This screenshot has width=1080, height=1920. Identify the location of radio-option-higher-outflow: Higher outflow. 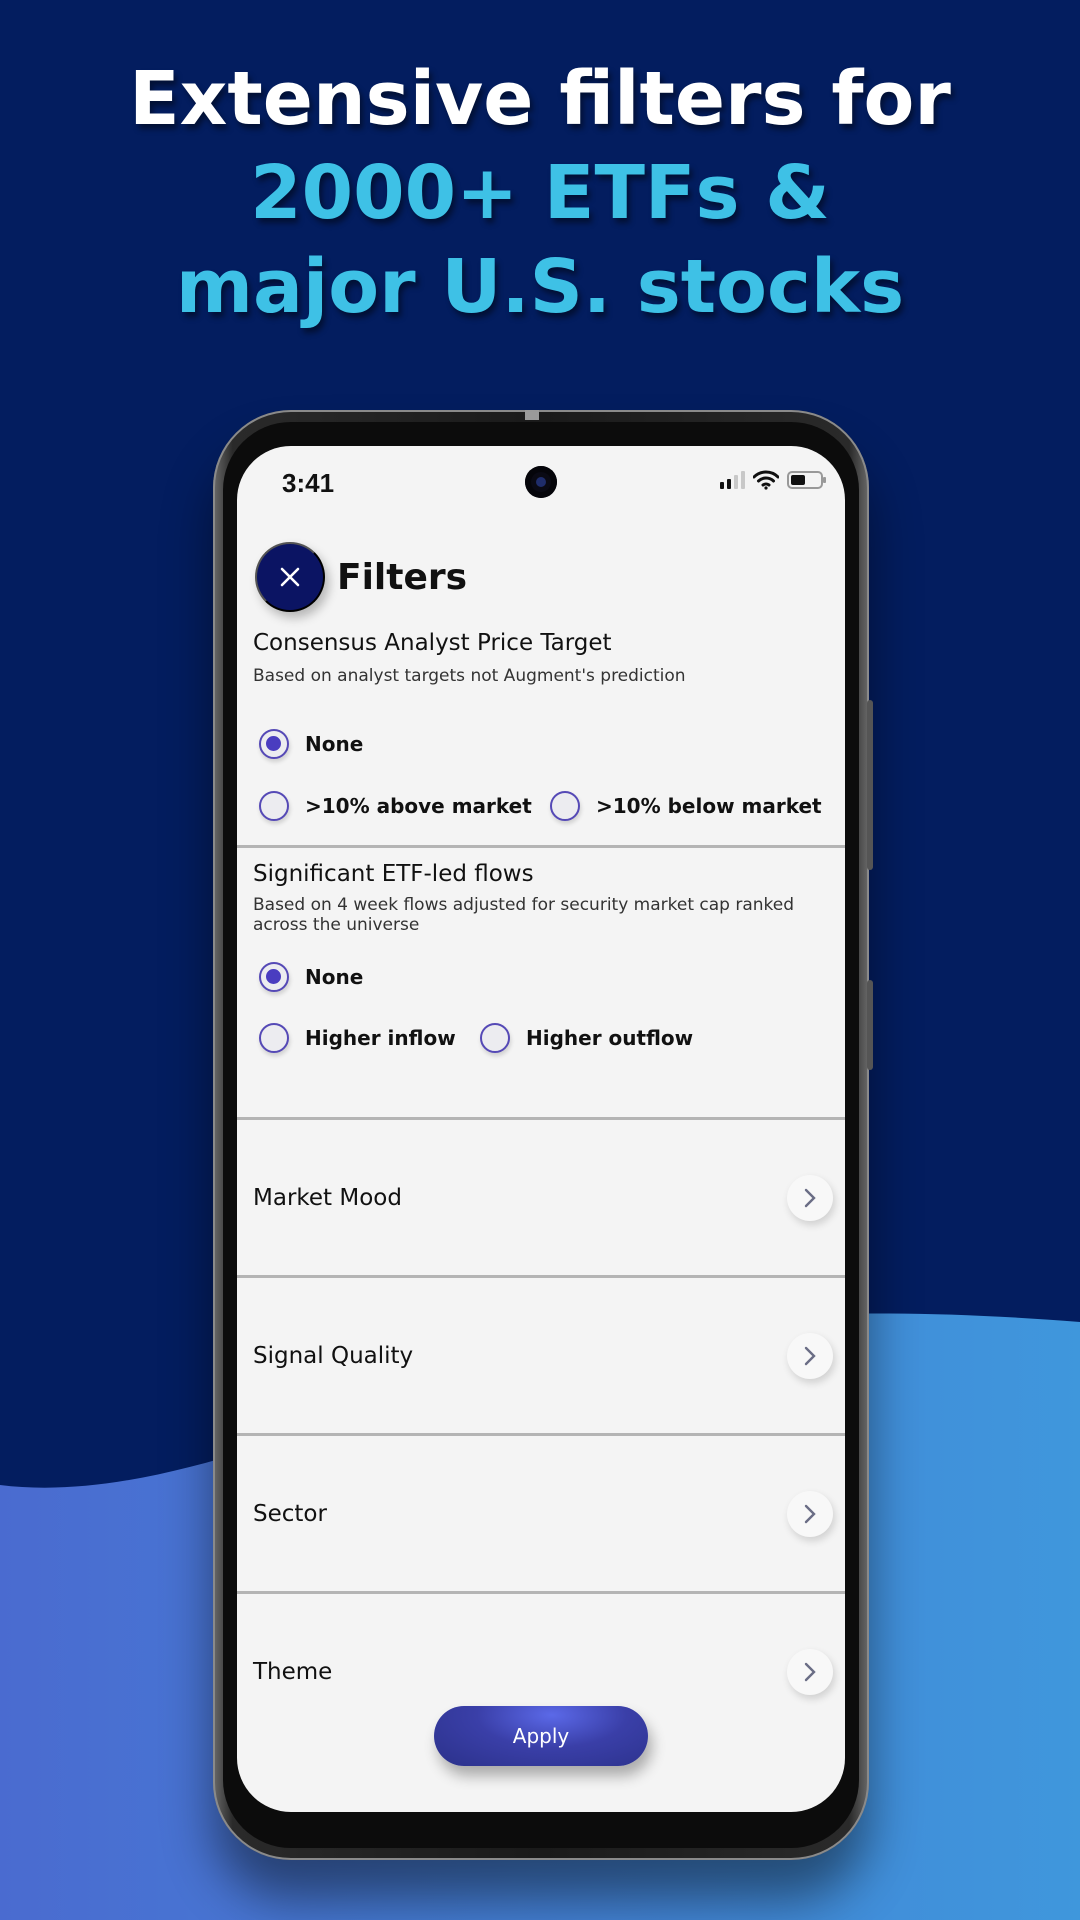
(586, 1038).